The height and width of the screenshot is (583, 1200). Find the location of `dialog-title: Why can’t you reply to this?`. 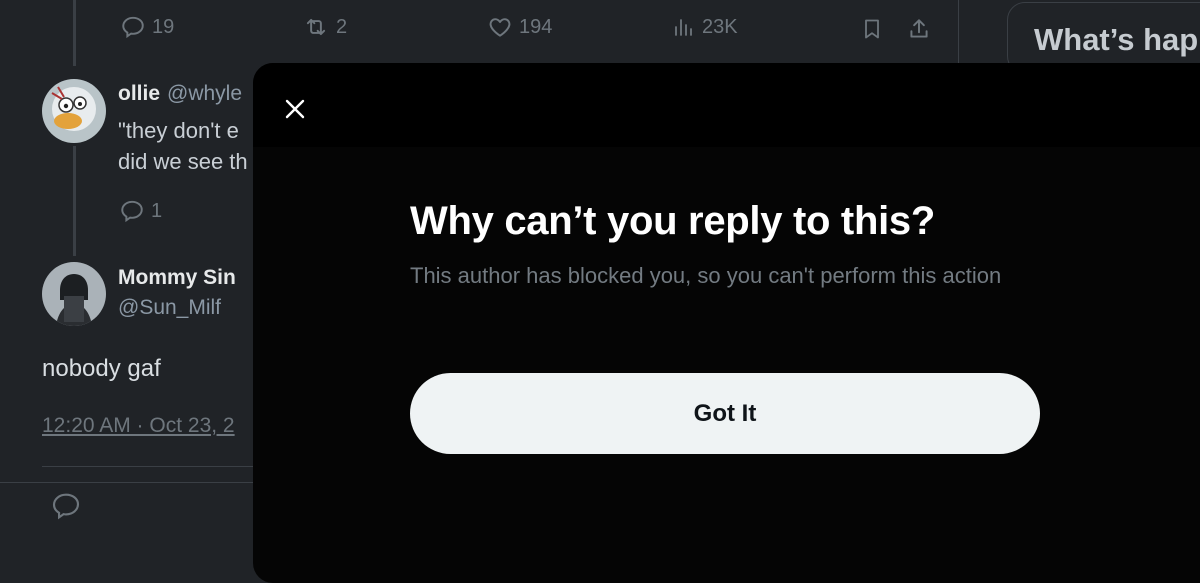

dialog-title: Why can’t you reply to this? is located at coordinates (672, 221).